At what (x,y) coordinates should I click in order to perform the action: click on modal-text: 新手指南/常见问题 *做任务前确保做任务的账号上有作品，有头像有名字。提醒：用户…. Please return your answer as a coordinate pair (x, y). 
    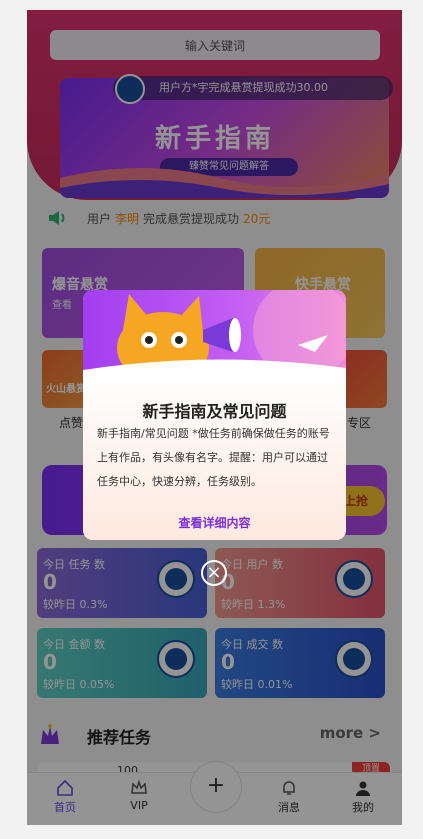
    Looking at the image, I should click on (213, 457).